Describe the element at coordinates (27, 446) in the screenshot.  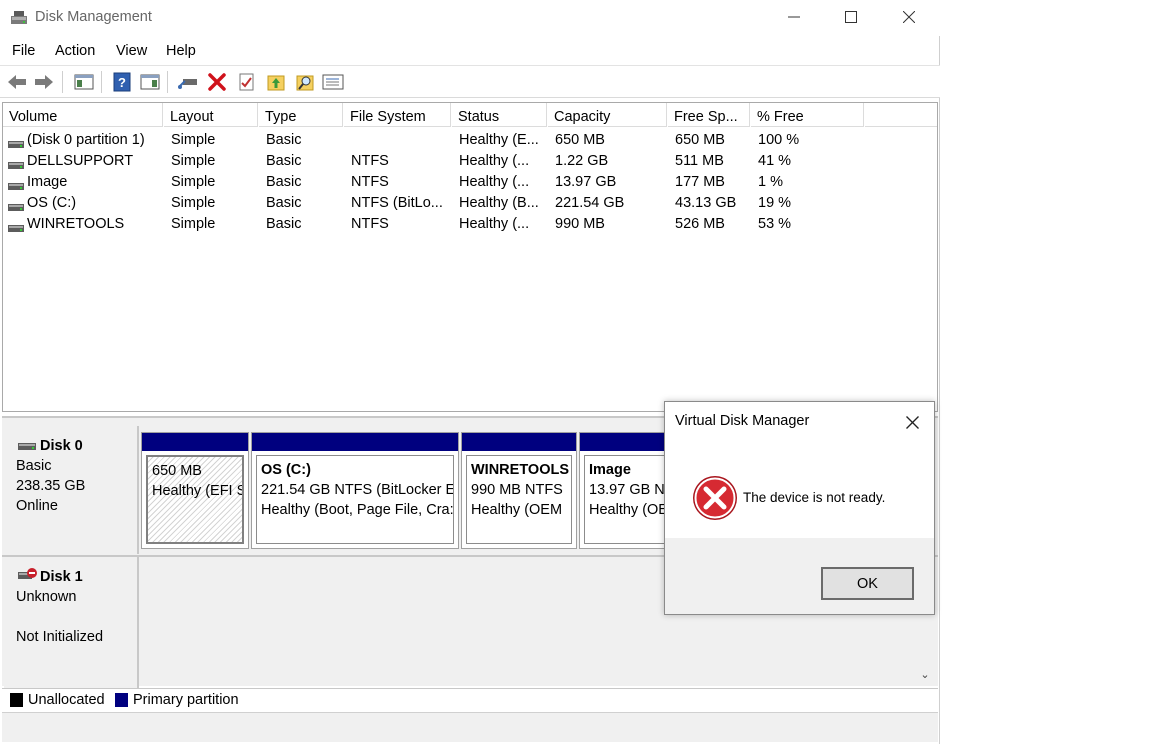
I see `disk-icon` at that location.